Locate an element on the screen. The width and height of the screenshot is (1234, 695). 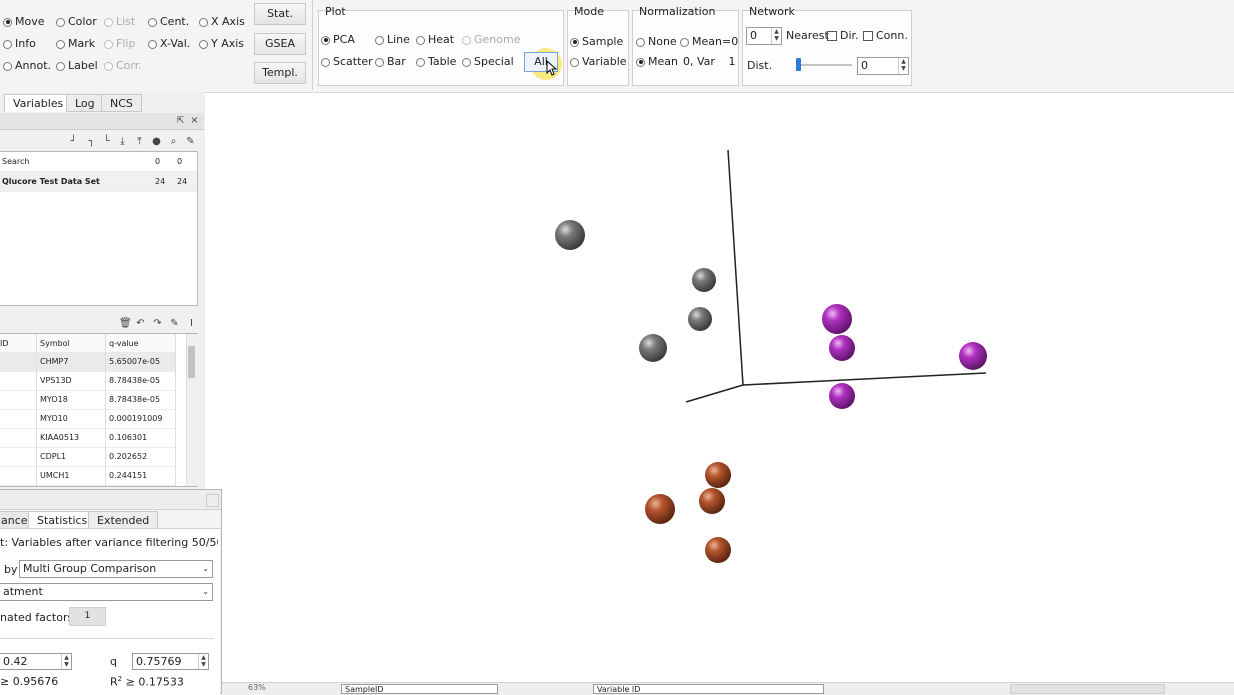
norm-mean: Mean is located at coordinates (657, 61).